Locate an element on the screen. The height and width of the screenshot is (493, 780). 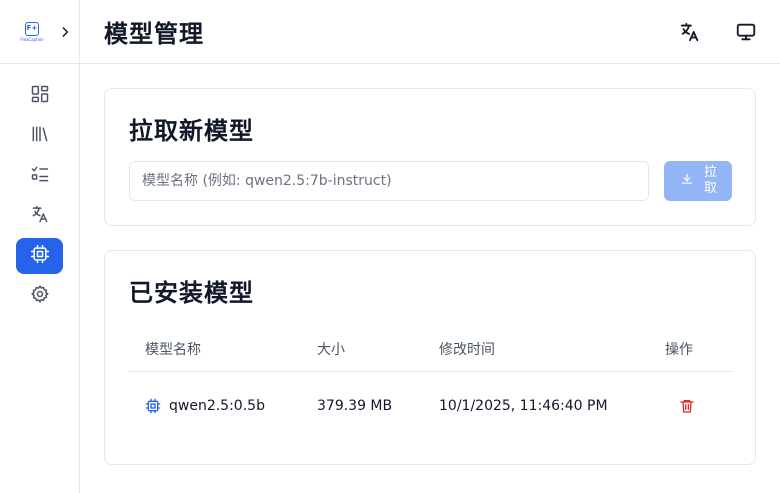
sidebar-item-tasks is located at coordinates (39, 176).